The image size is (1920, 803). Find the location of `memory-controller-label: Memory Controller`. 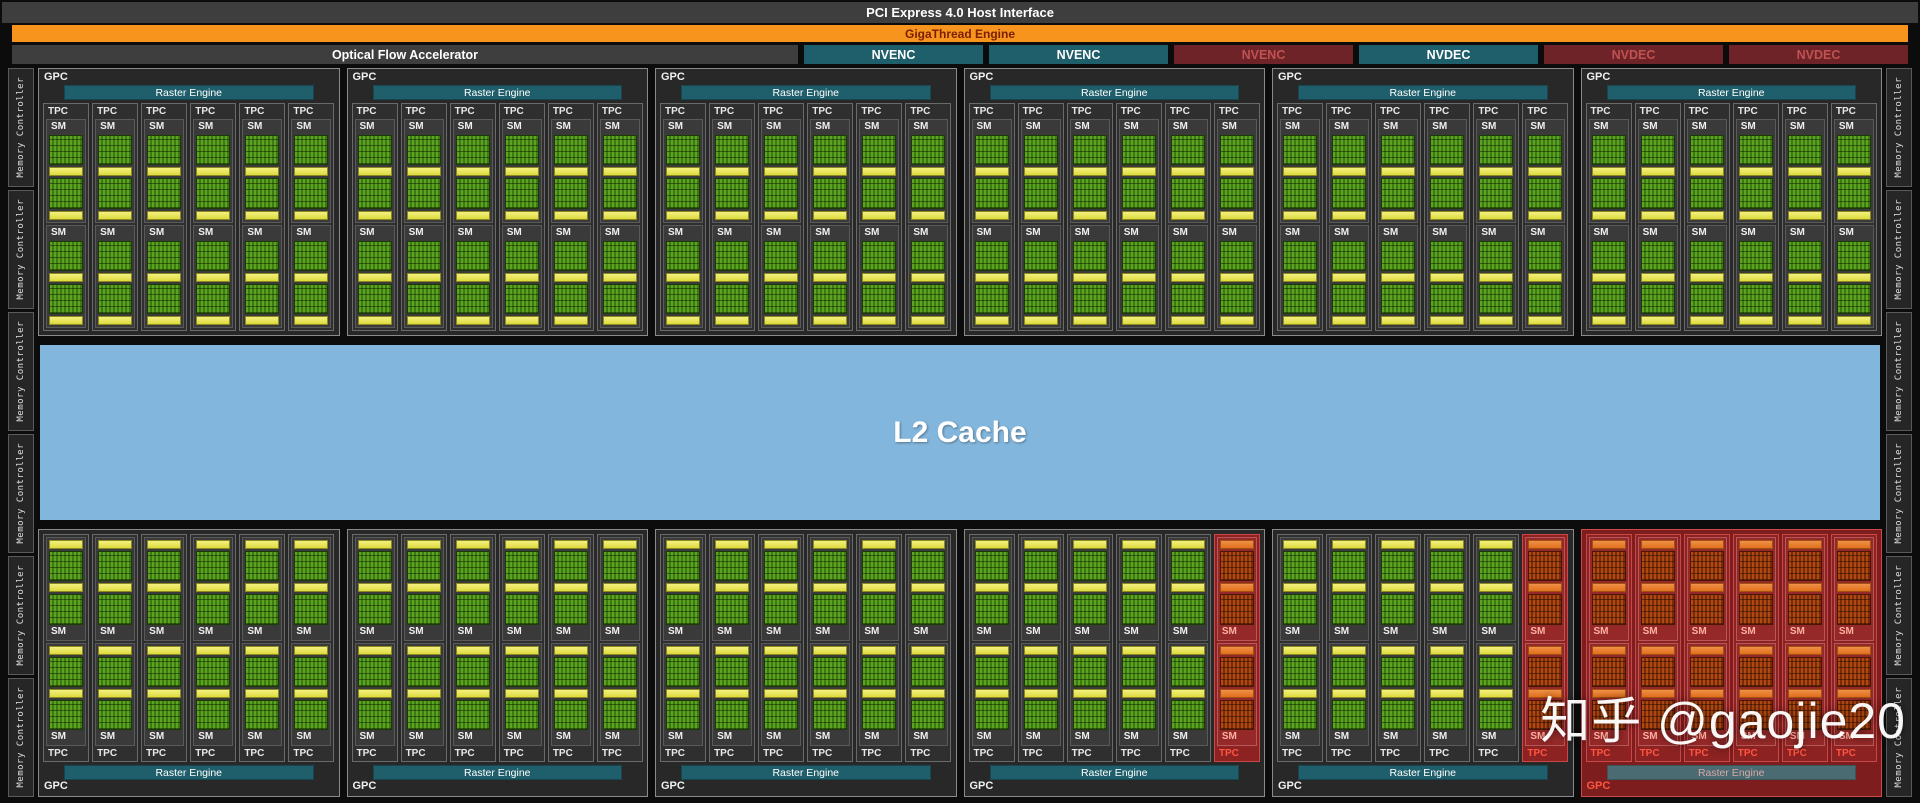

memory-controller-label: Memory Controller is located at coordinates (21, 615).